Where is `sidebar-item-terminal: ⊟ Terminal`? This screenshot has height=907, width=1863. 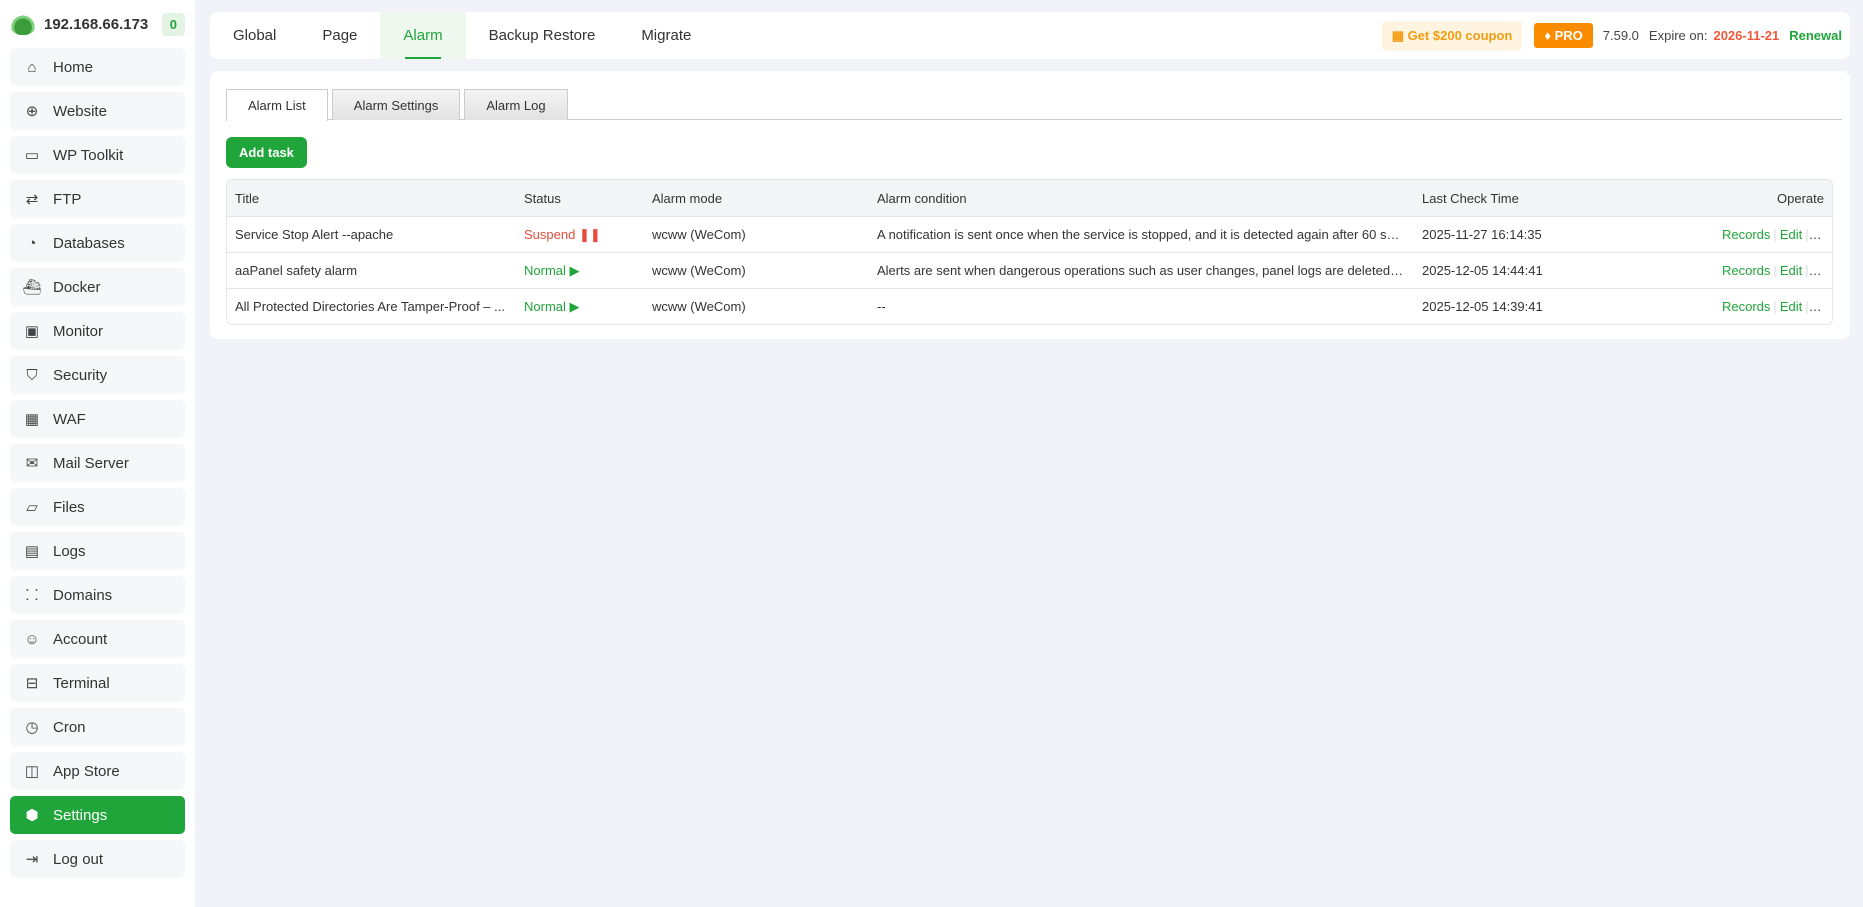
sidebar-item-terminal: ⊟ Terminal is located at coordinates (97, 683).